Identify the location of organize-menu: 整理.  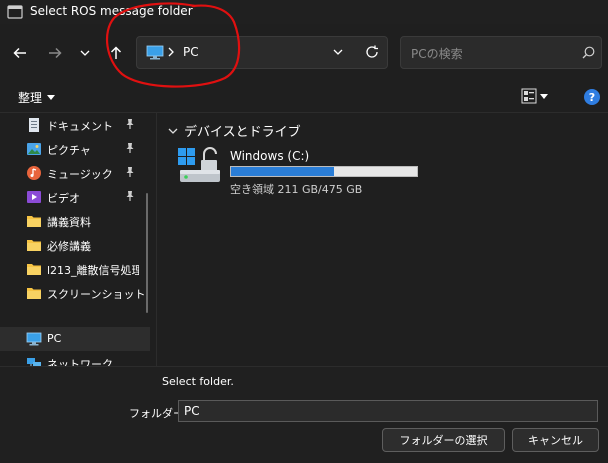
(37, 97).